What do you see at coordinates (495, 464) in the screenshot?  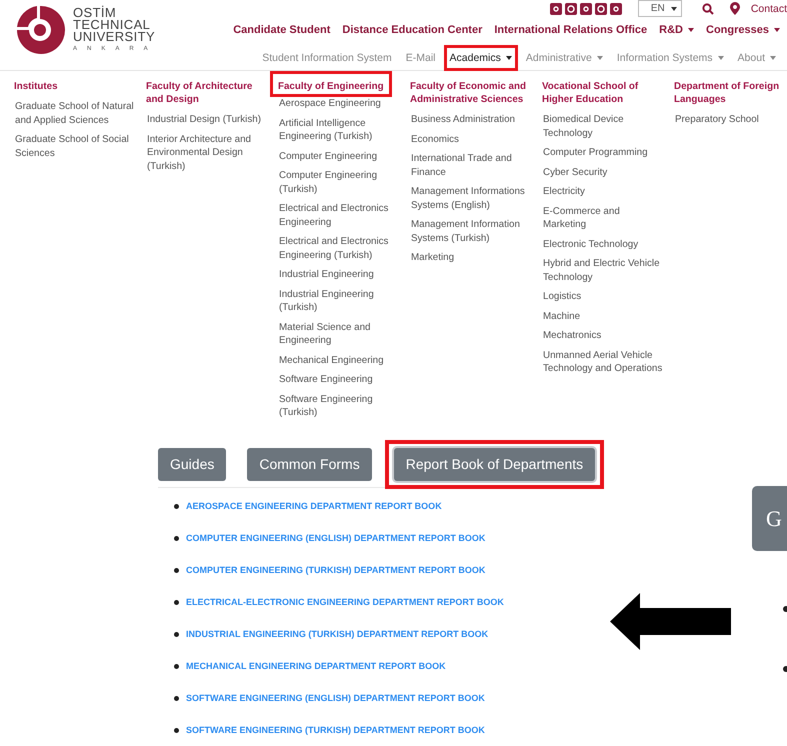 I see `tab-button: Report Book of Departments` at bounding box center [495, 464].